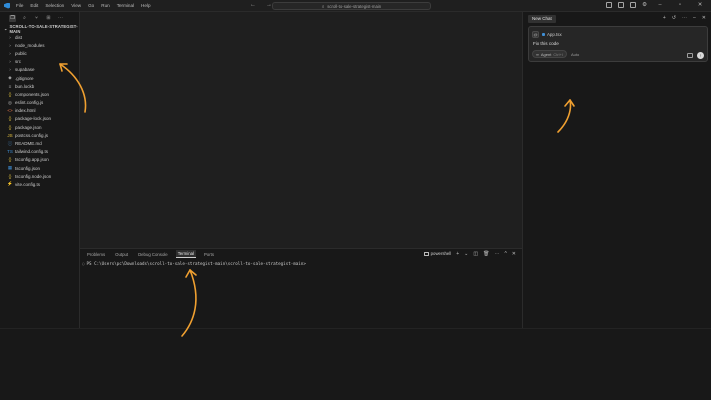 This screenshot has width=711, height=400. Describe the element at coordinates (185, 254) in the screenshot. I see `panel-tab-terminal: Terminal` at that location.